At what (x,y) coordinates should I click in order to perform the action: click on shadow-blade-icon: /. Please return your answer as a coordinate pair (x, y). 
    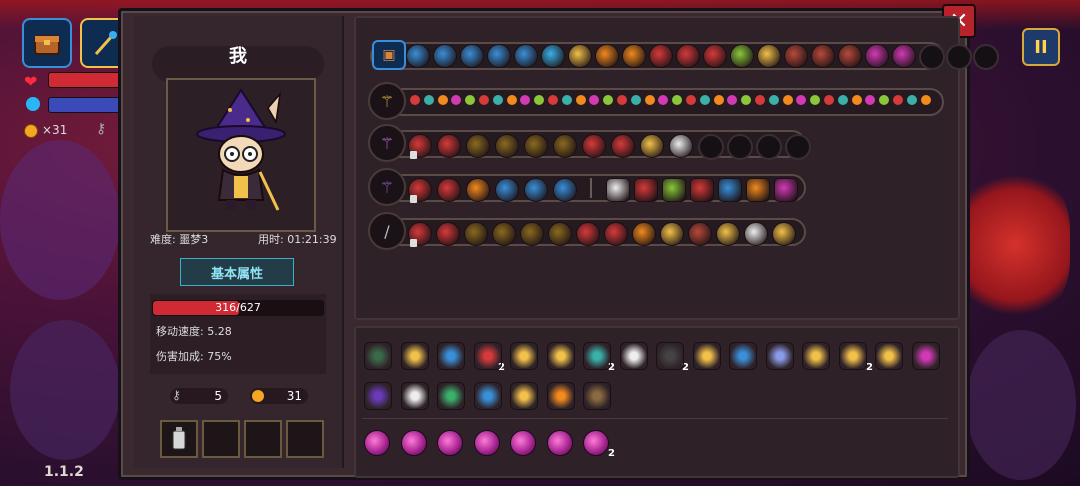
    Looking at the image, I should click on (387, 231).